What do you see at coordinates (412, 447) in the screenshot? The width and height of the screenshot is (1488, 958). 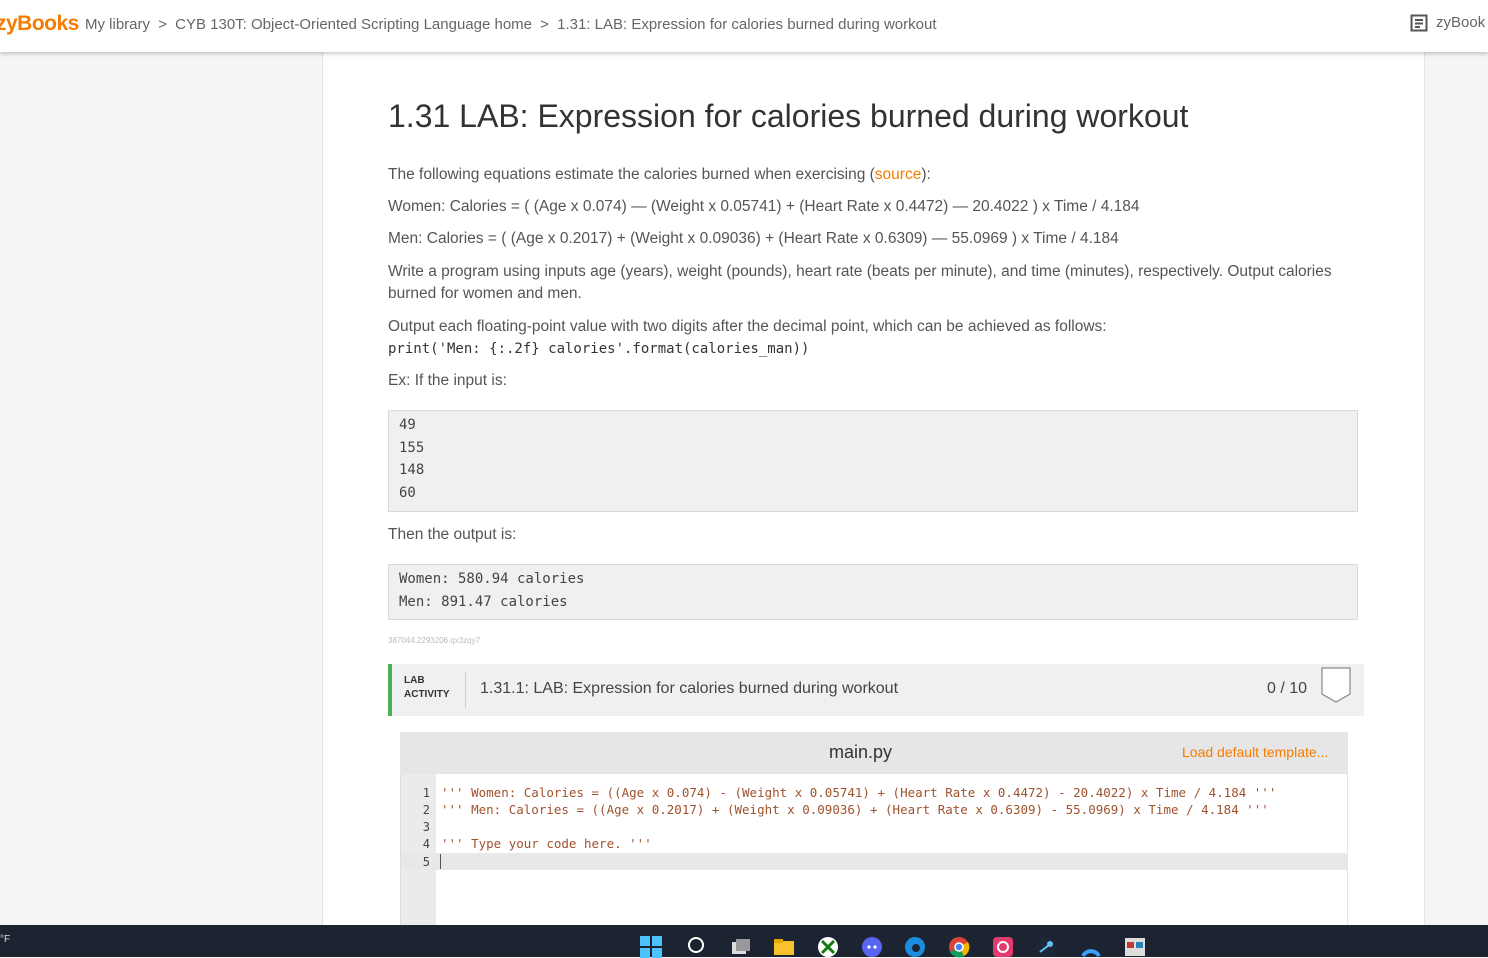 I see `input-line: 155` at bounding box center [412, 447].